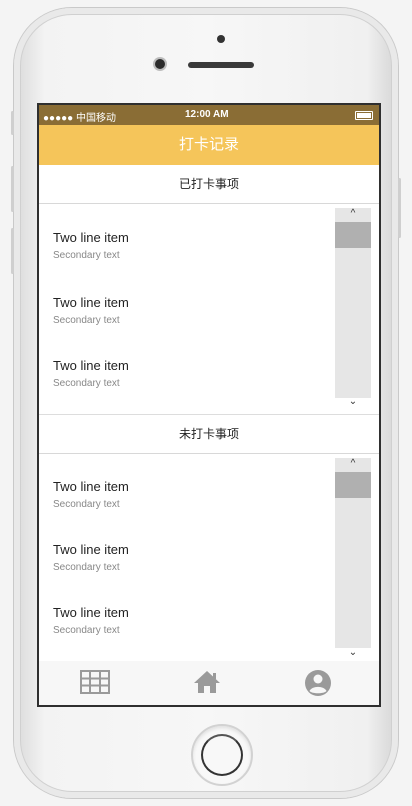  I want to click on status-bar: ●●●●● 中国移动 12:00 AM, so click(209, 115).